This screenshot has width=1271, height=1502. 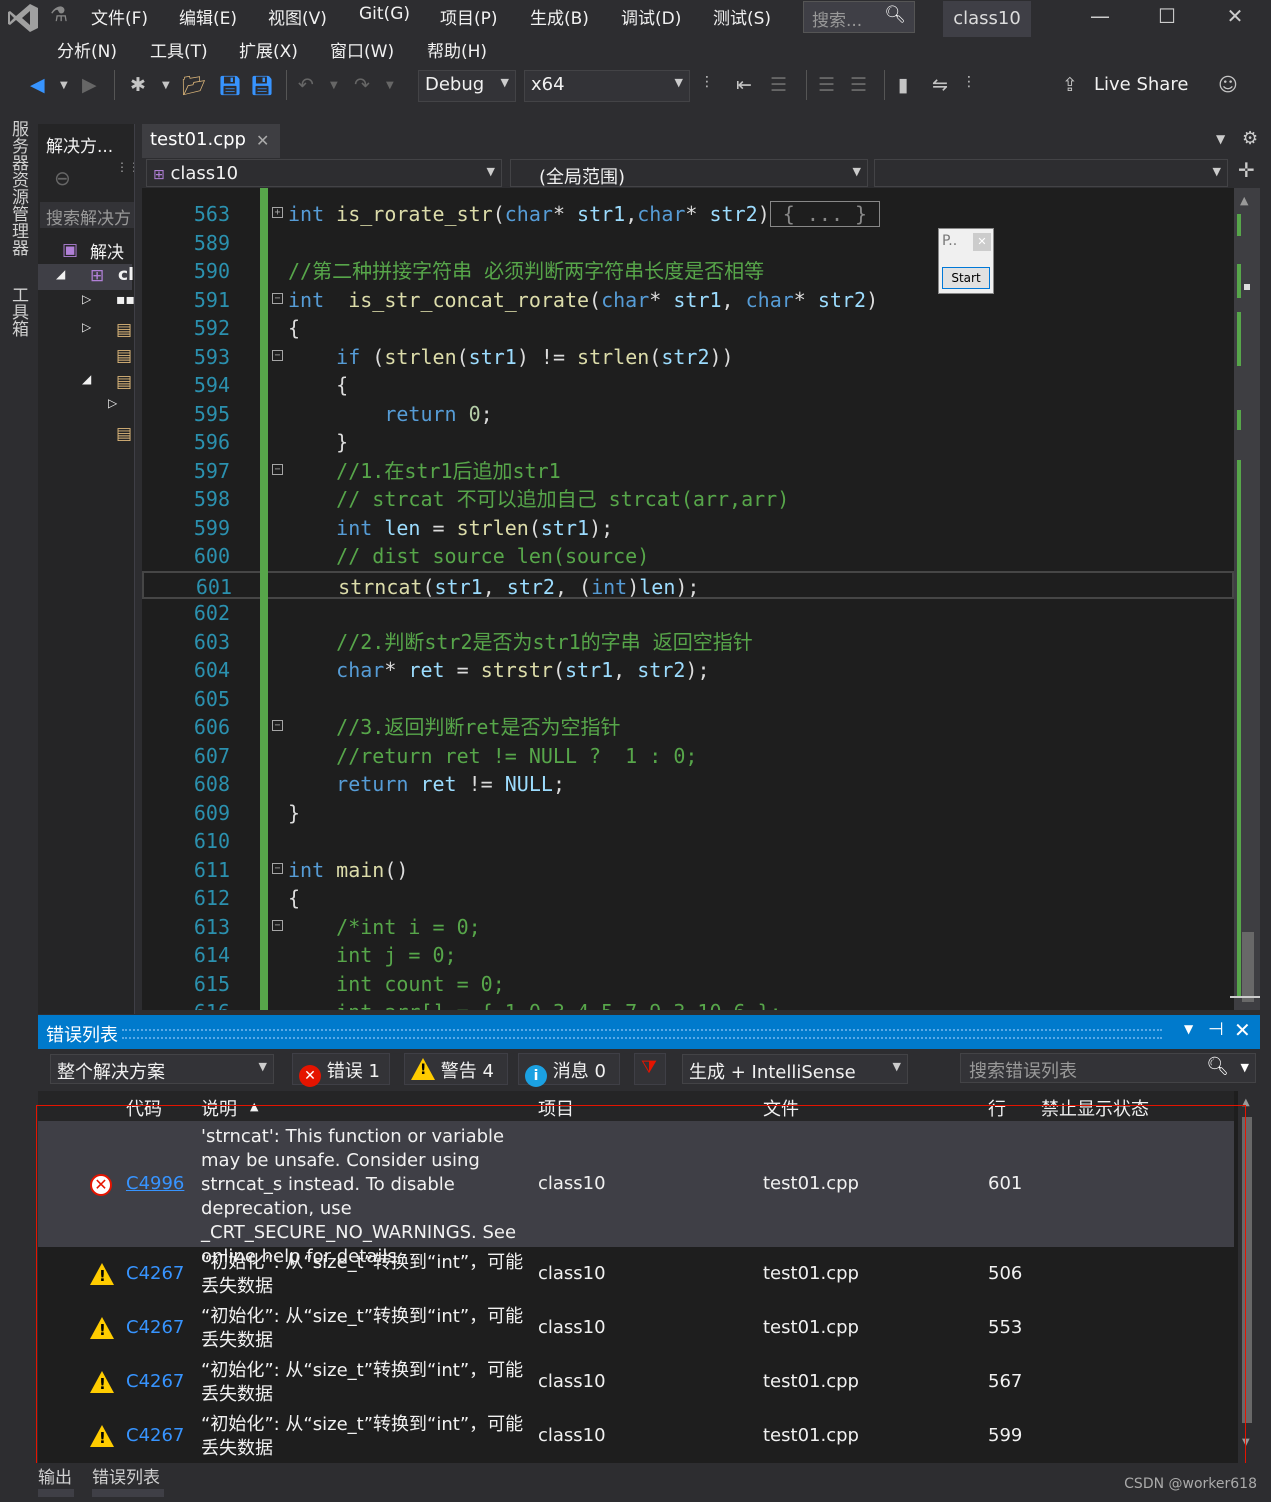 What do you see at coordinates (688, 699) in the screenshot?
I see `code-line: 605` at bounding box center [688, 699].